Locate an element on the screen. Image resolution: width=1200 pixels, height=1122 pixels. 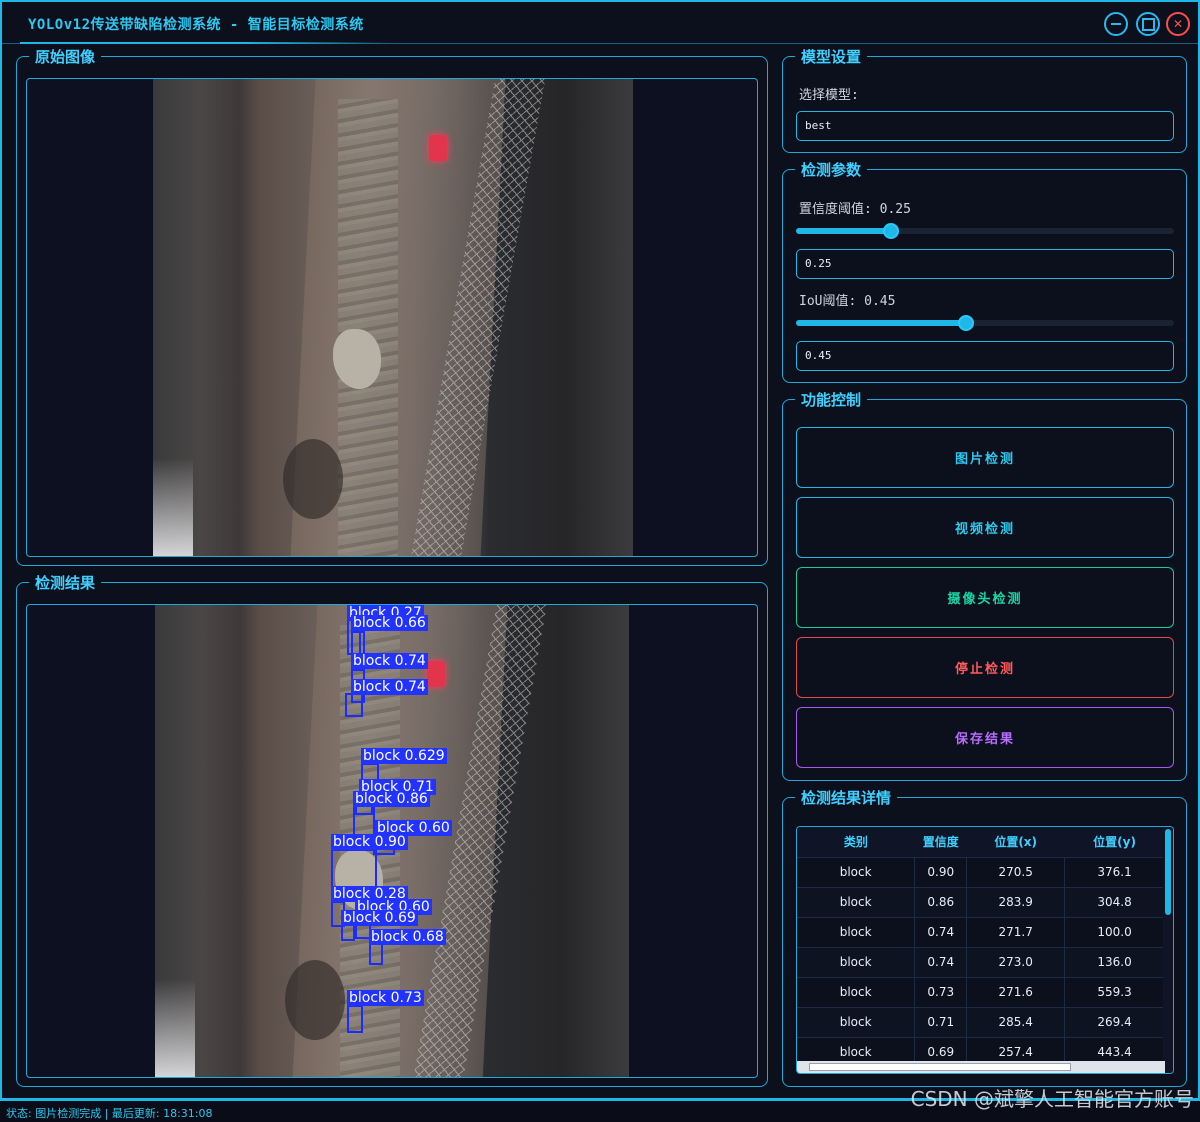
status-text: 状态: 图片检测完成 | 最后更新: 18:31:08 is located at coordinates (109, 1113).